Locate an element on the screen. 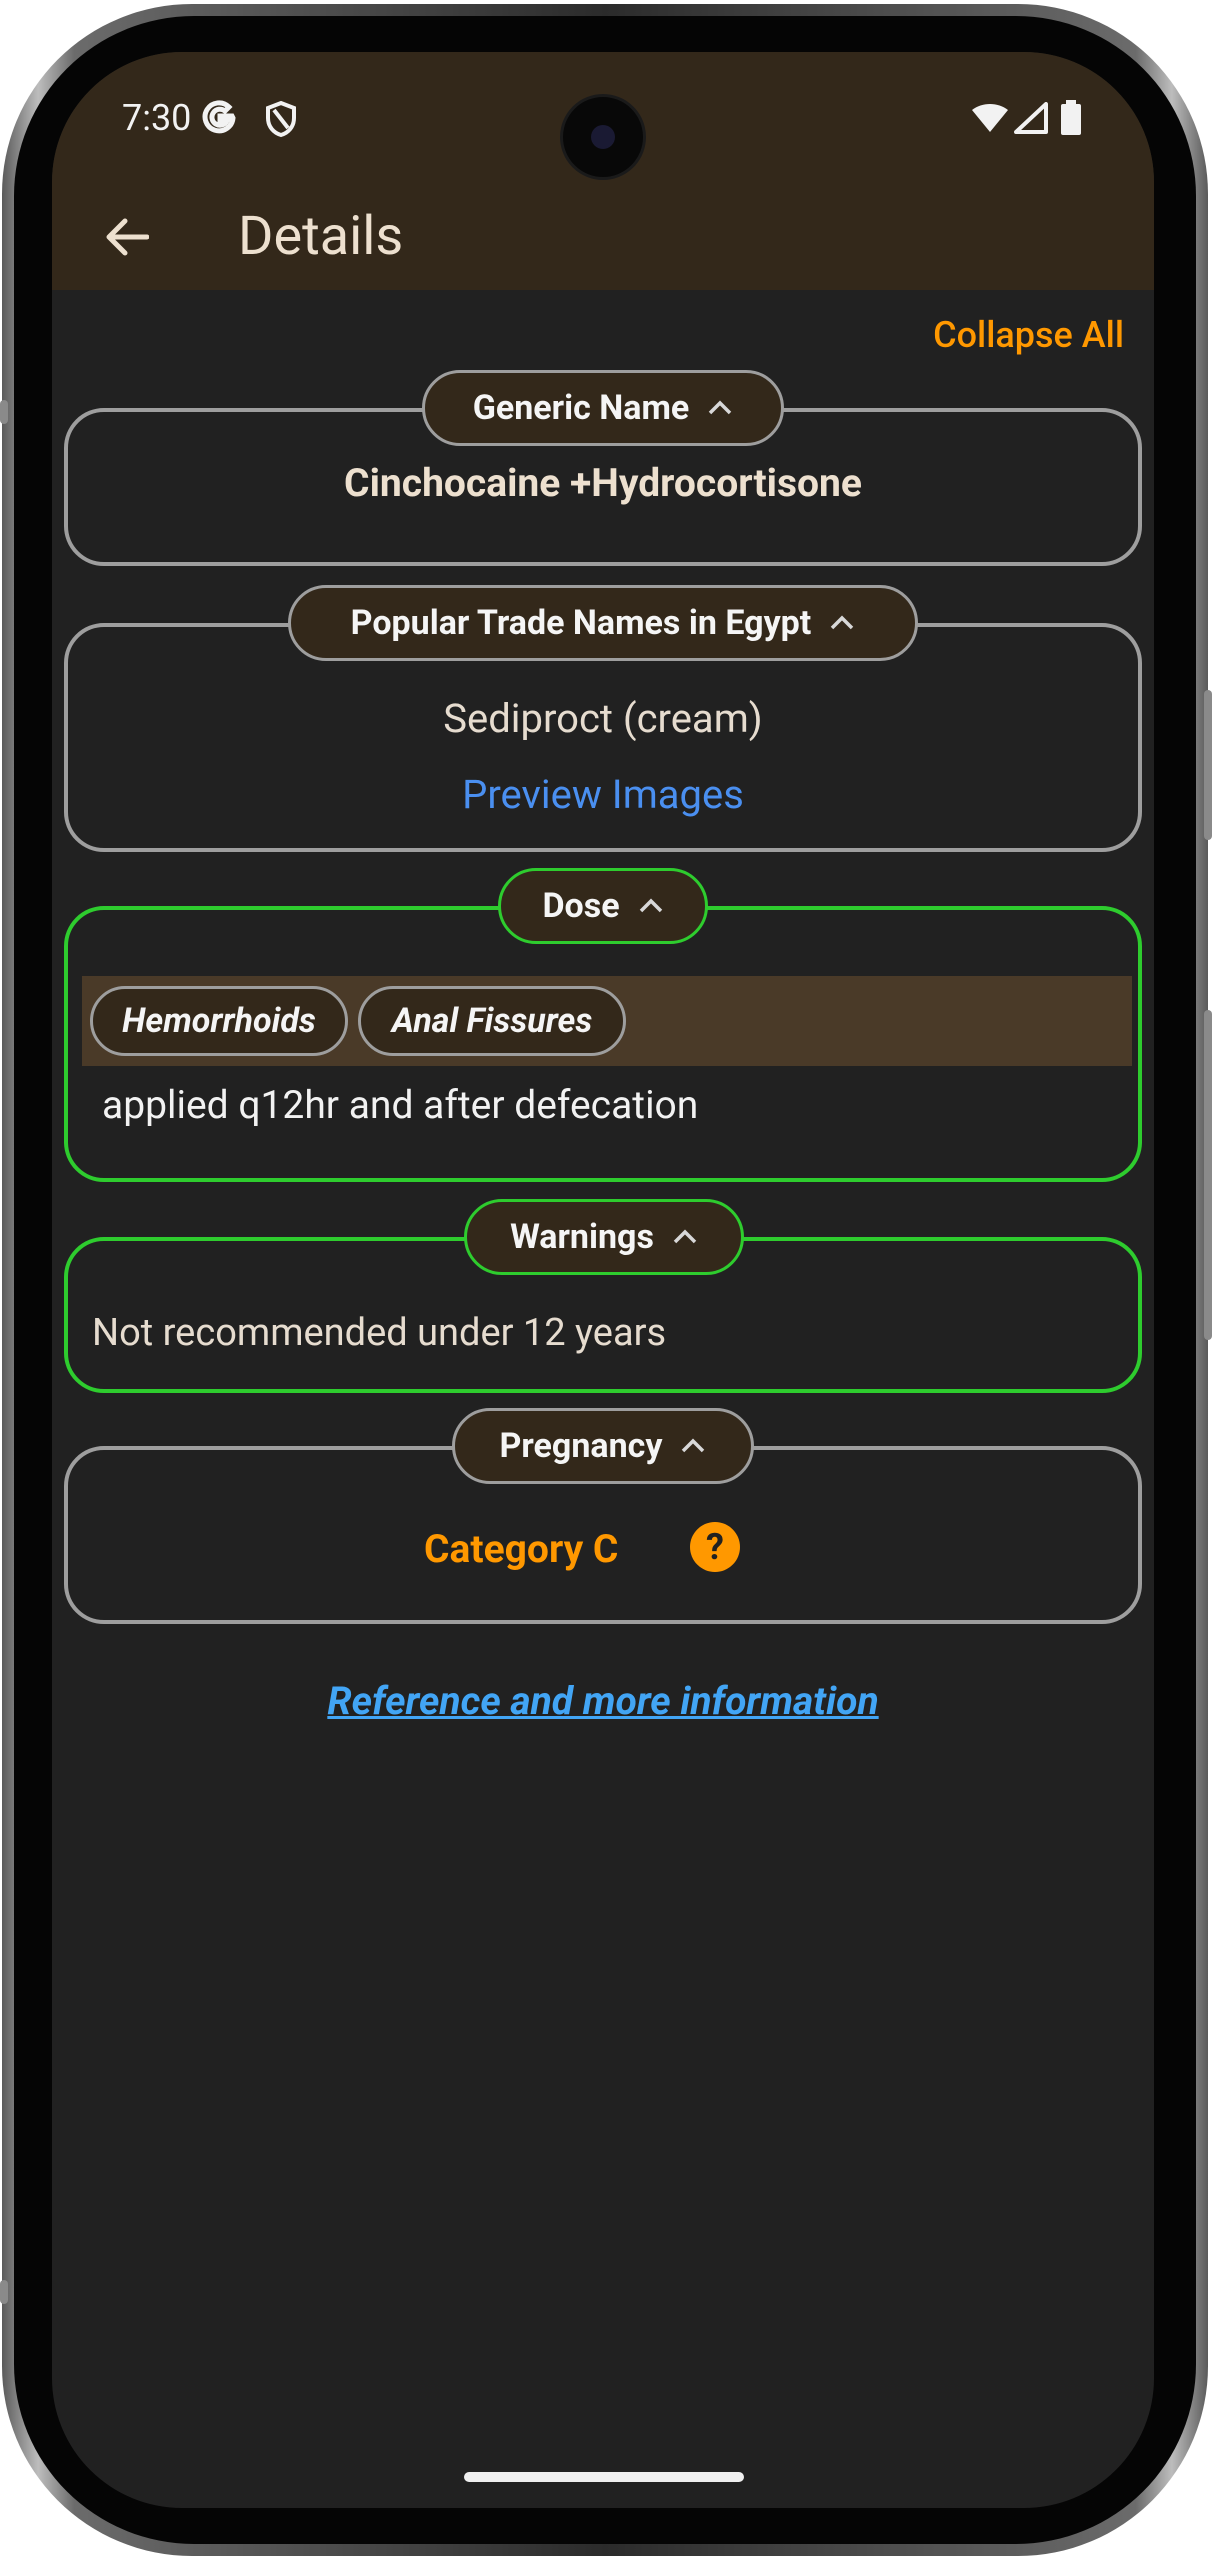  front-camera is located at coordinates (603, 137).